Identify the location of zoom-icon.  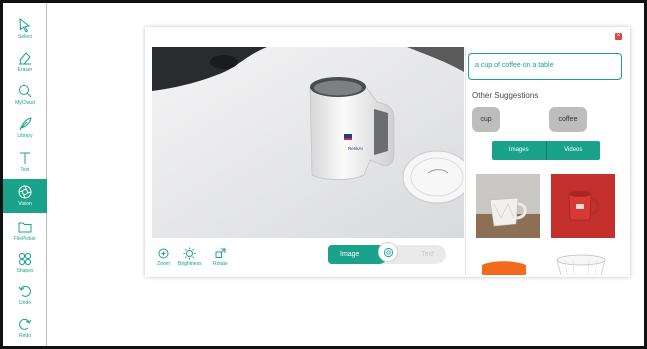
(163, 253).